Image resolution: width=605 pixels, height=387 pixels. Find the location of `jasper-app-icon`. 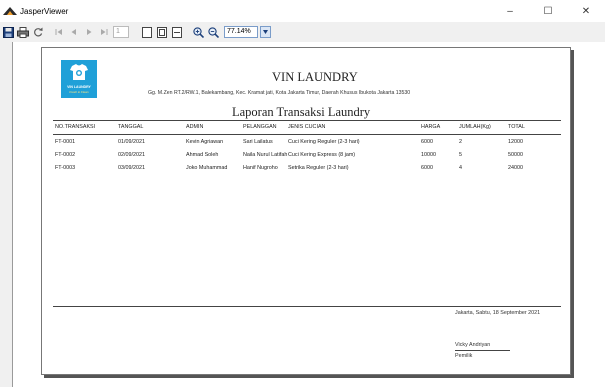

jasper-app-icon is located at coordinates (10, 11).